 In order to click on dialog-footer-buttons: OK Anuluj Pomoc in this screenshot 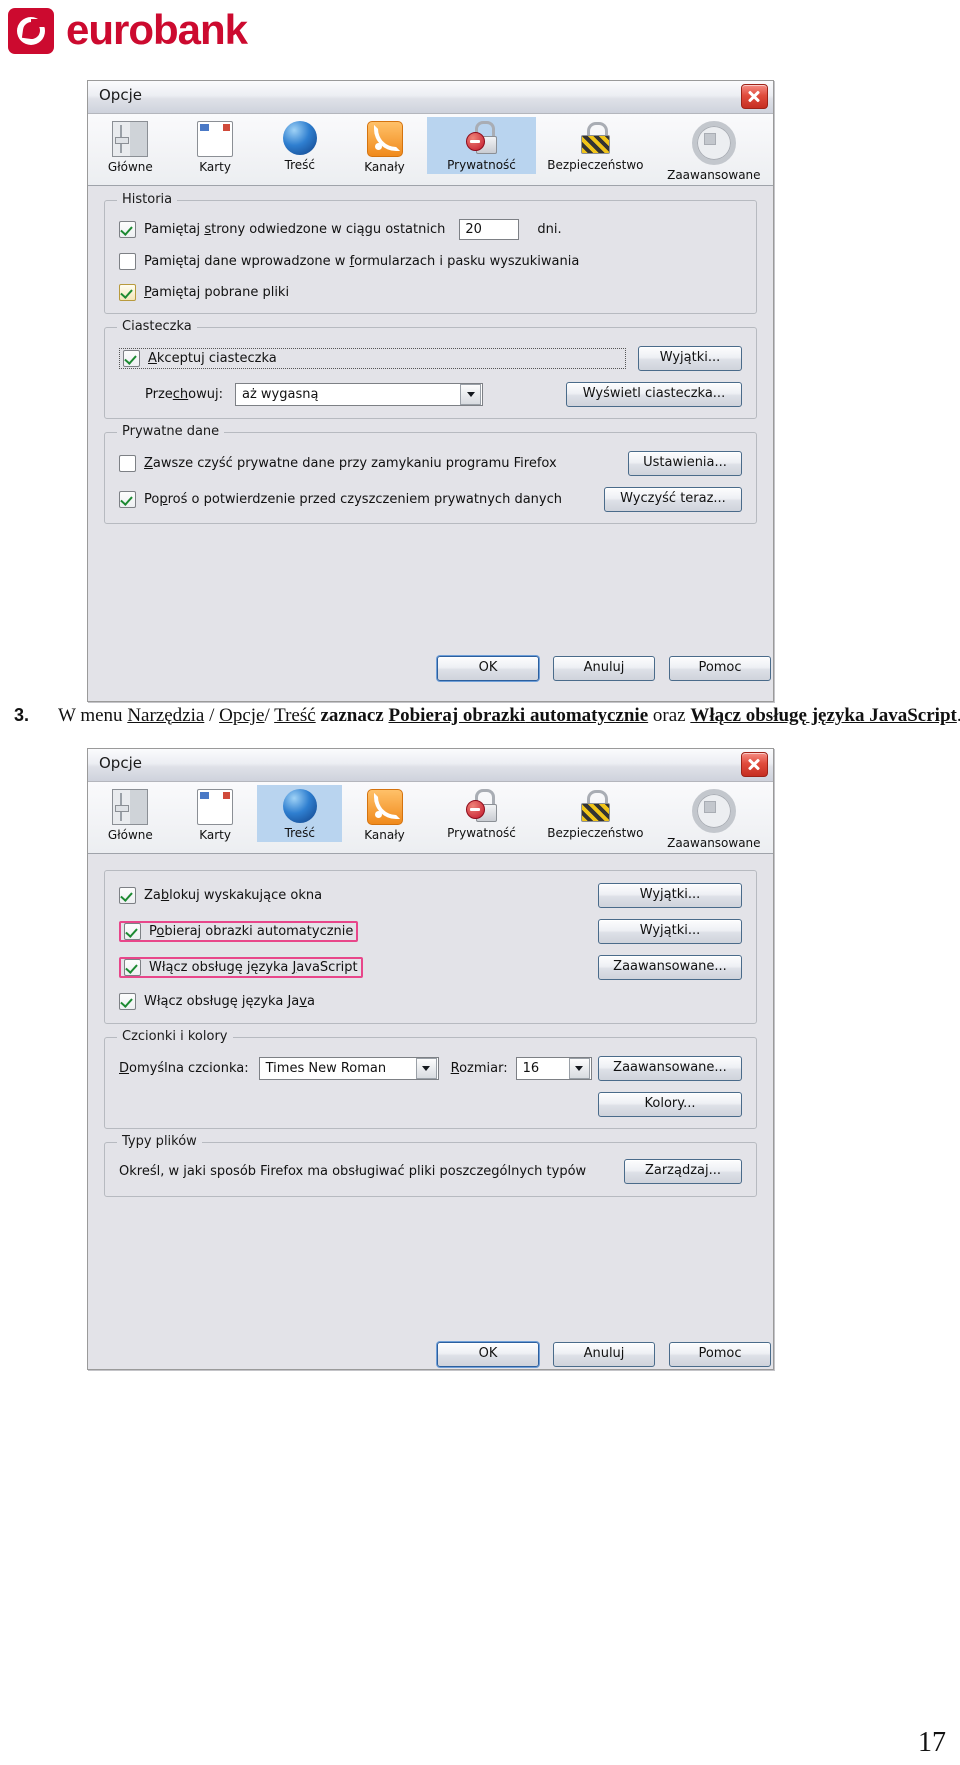, I will do `click(604, 1354)`.